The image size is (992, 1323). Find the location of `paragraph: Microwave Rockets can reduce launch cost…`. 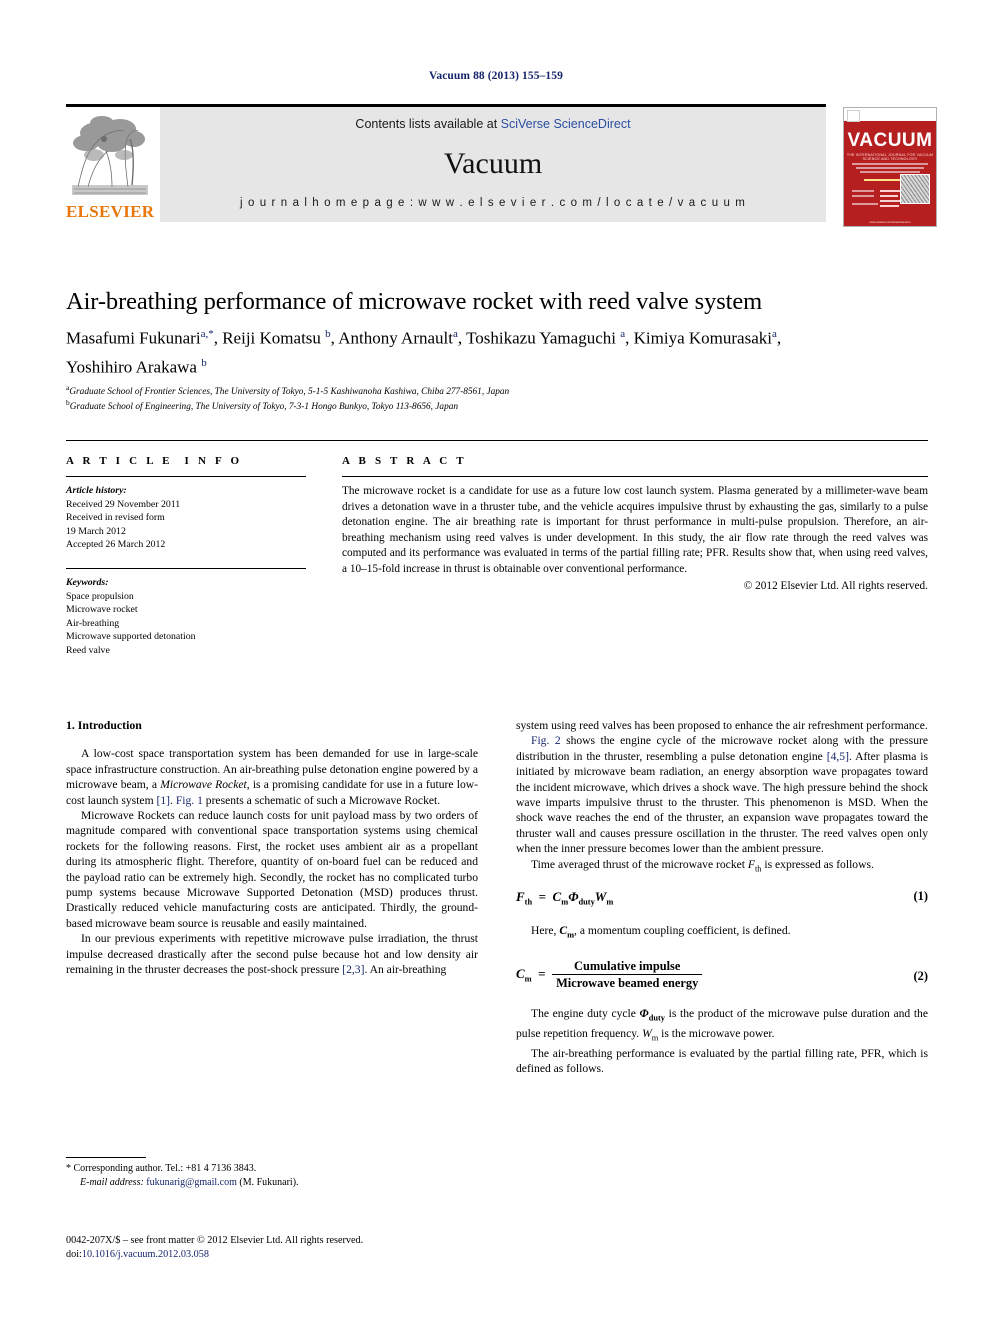

paragraph: Microwave Rockets can reduce launch cost… is located at coordinates (272, 869).